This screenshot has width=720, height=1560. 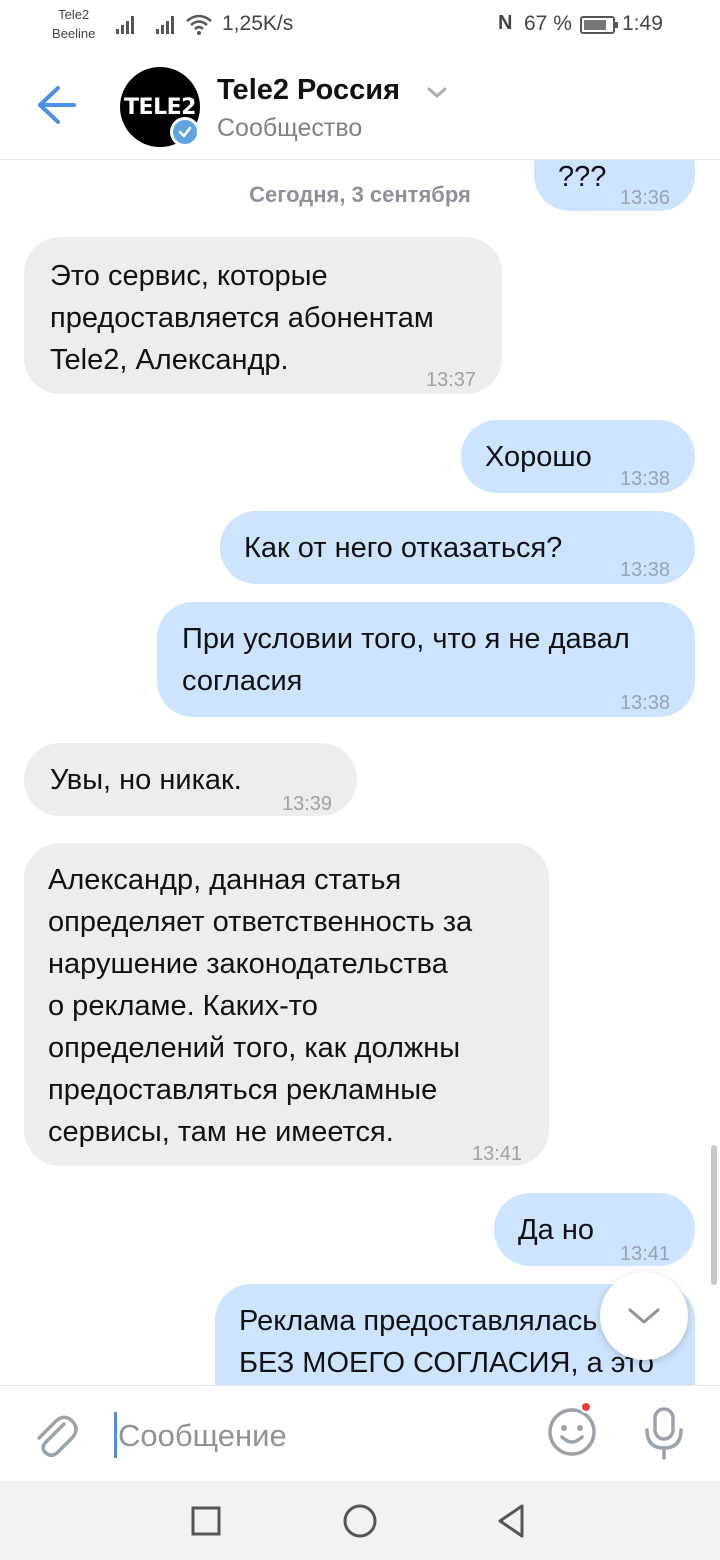 What do you see at coordinates (308, 90) in the screenshot?
I see `chat-title: Tele2 Россия` at bounding box center [308, 90].